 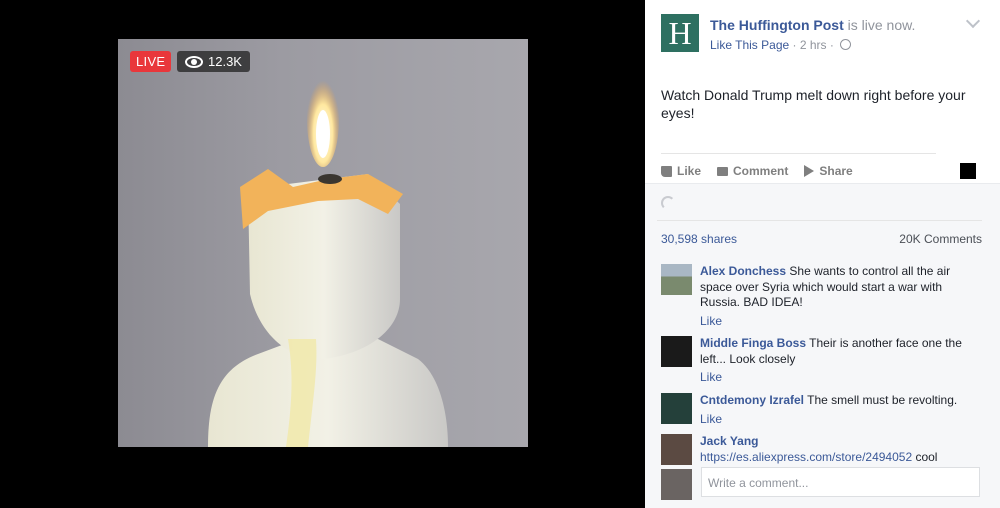 I want to click on comment-author: Middle Finga Boss, so click(x=753, y=343).